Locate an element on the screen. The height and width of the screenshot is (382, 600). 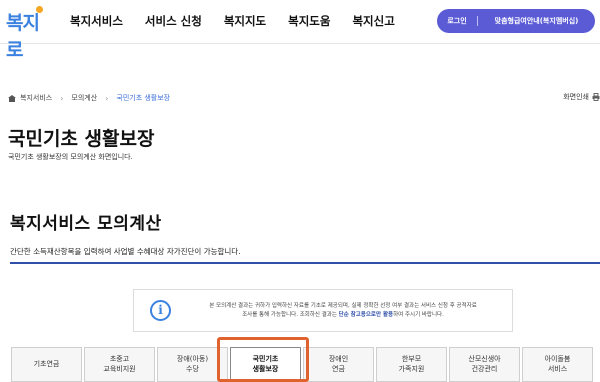
tab-basic-livelihood-security: 국민기초 생활보장 is located at coordinates (265, 364).